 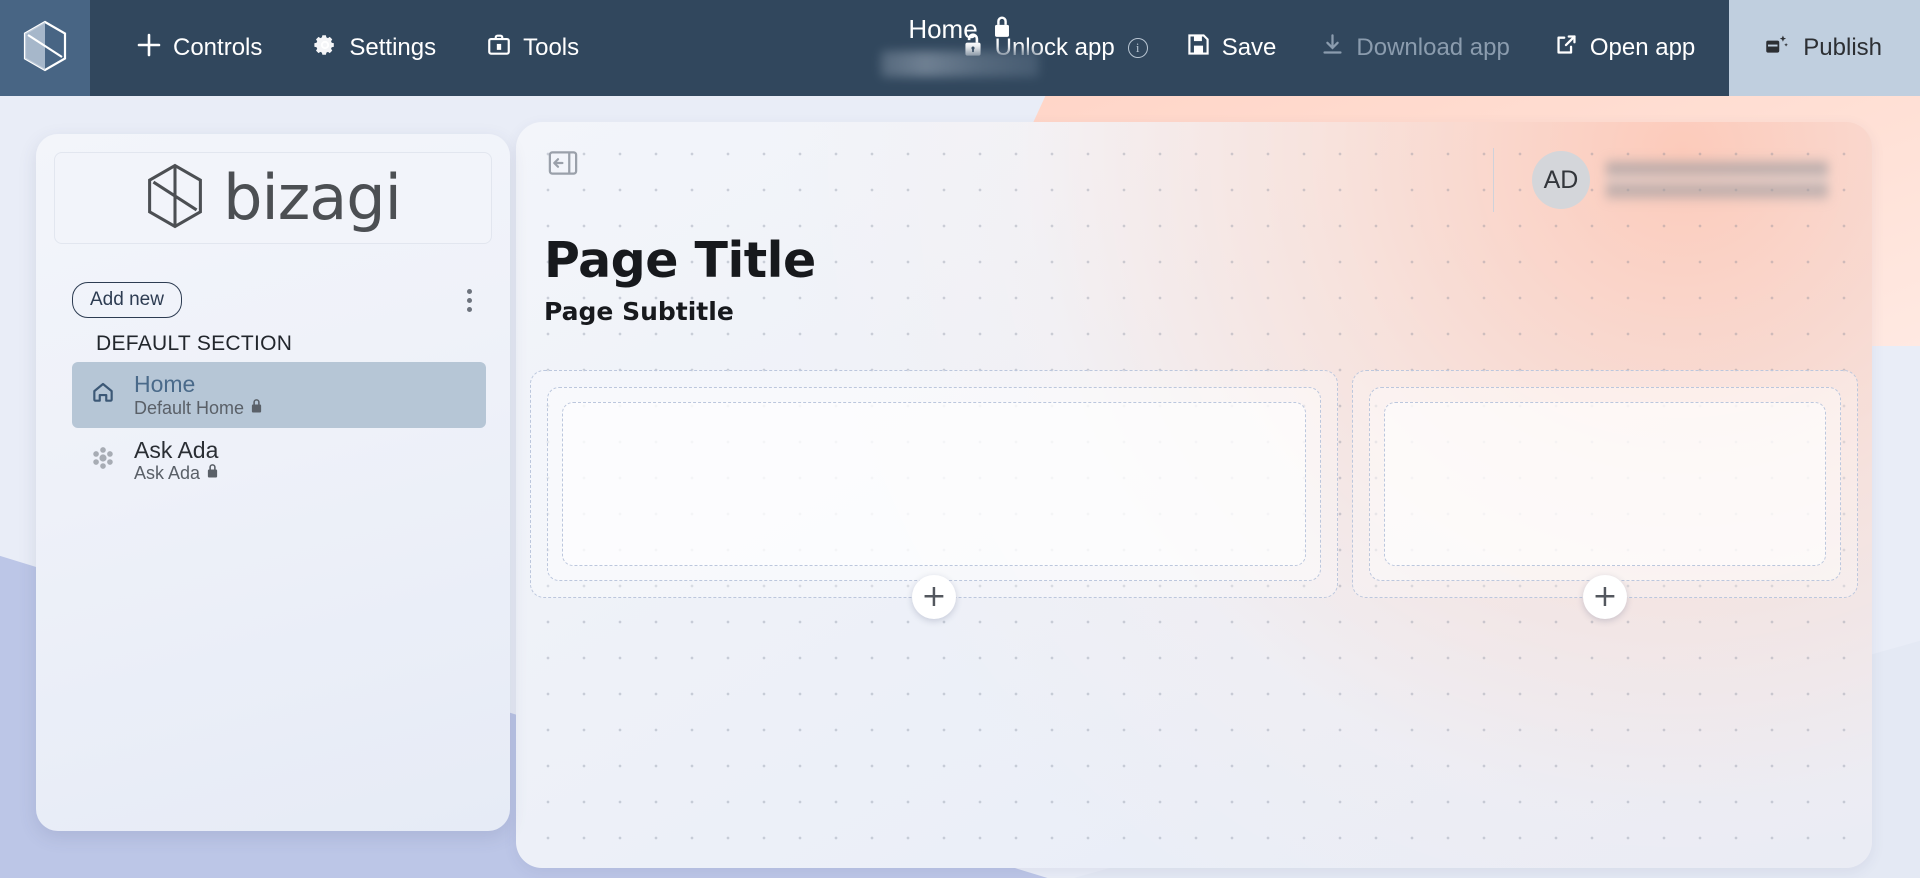 What do you see at coordinates (149, 48) in the screenshot?
I see `plus-icon` at bounding box center [149, 48].